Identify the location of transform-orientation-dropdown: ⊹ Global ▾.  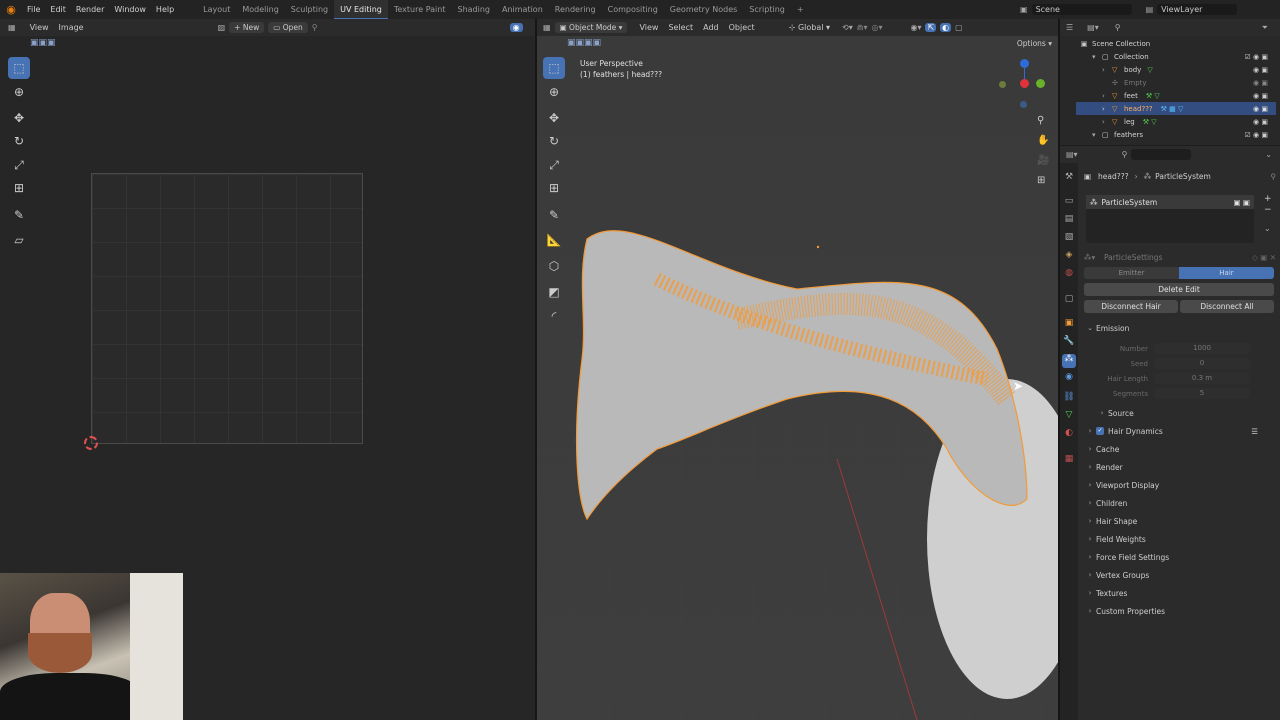
(809, 27).